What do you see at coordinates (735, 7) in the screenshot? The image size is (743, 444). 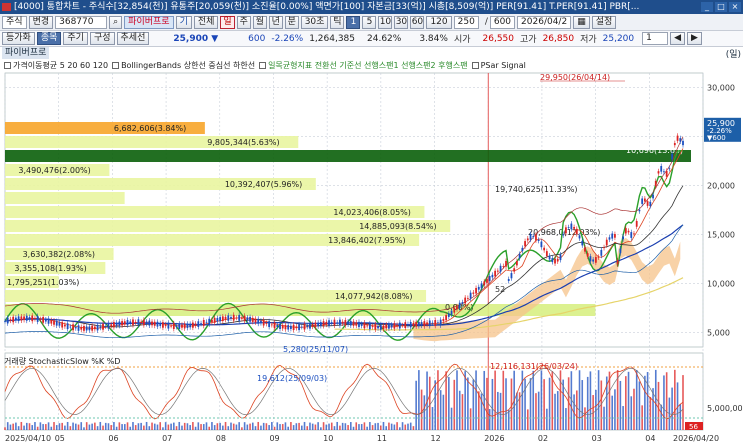 I see `close-icon: ×` at bounding box center [735, 7].